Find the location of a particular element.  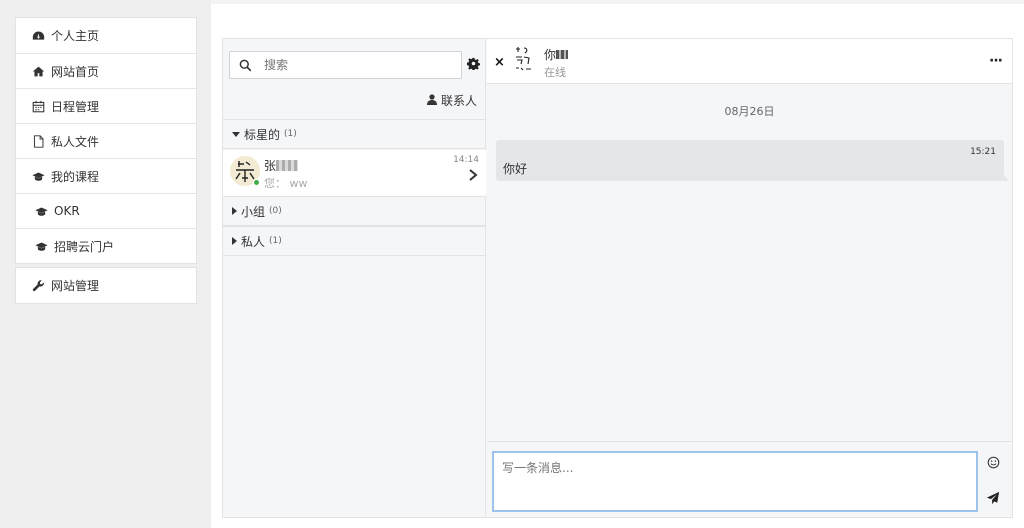

date-separator: 08月26日 is located at coordinates (749, 111).